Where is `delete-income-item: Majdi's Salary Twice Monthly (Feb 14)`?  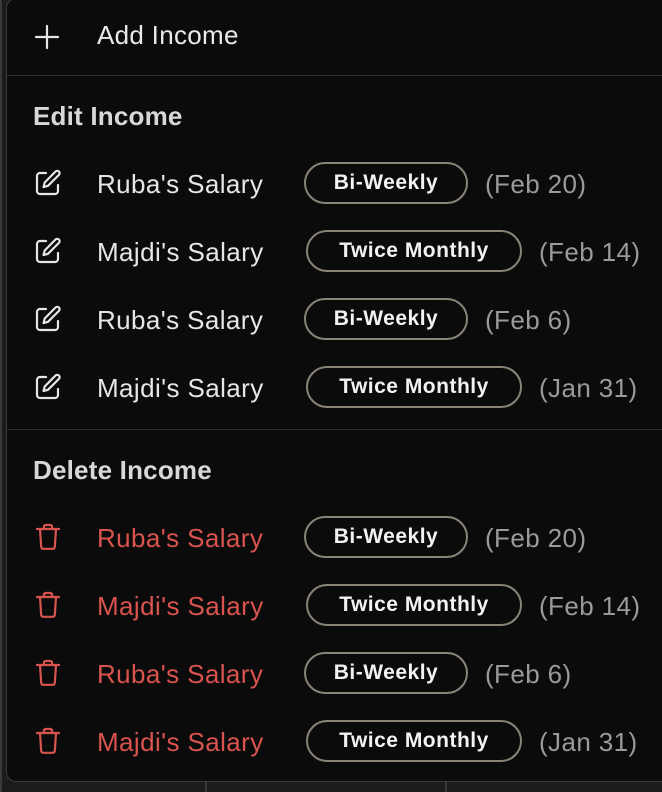 delete-income-item: Majdi's Salary Twice Monthly (Feb 14) is located at coordinates (334, 605).